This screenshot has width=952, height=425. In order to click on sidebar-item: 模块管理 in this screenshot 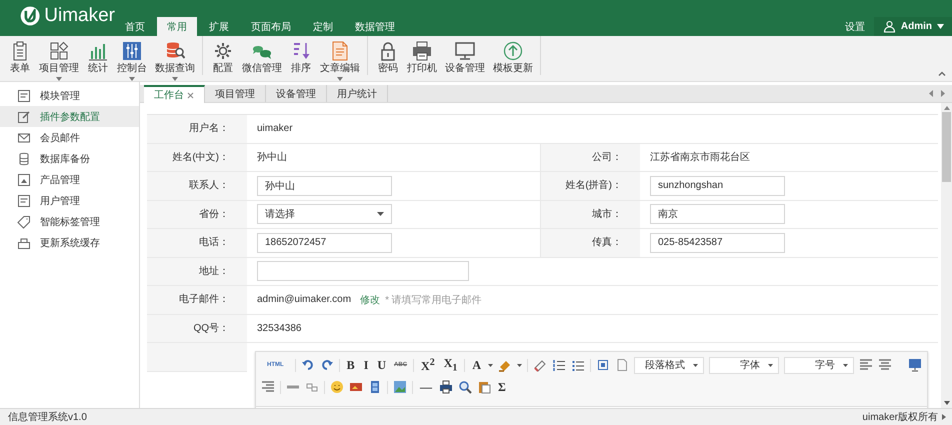, I will do `click(69, 95)`.